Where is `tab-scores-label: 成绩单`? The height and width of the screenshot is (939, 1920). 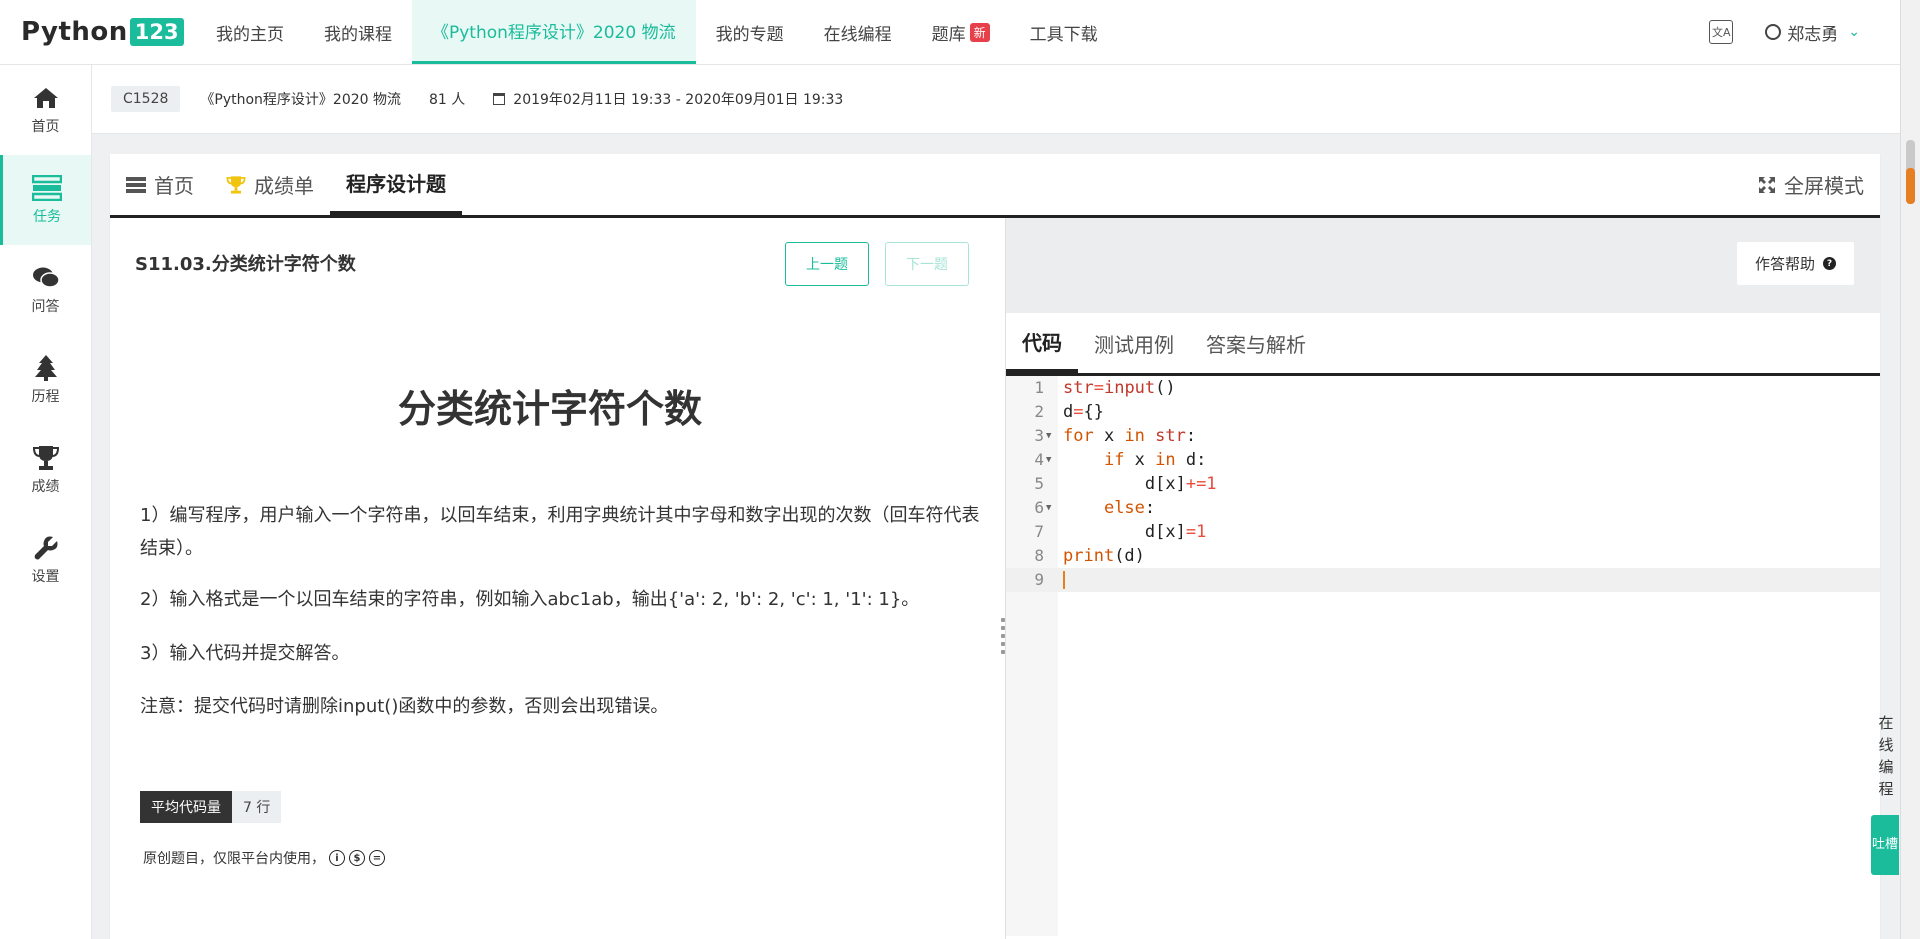 tab-scores-label: 成绩单 is located at coordinates (284, 186).